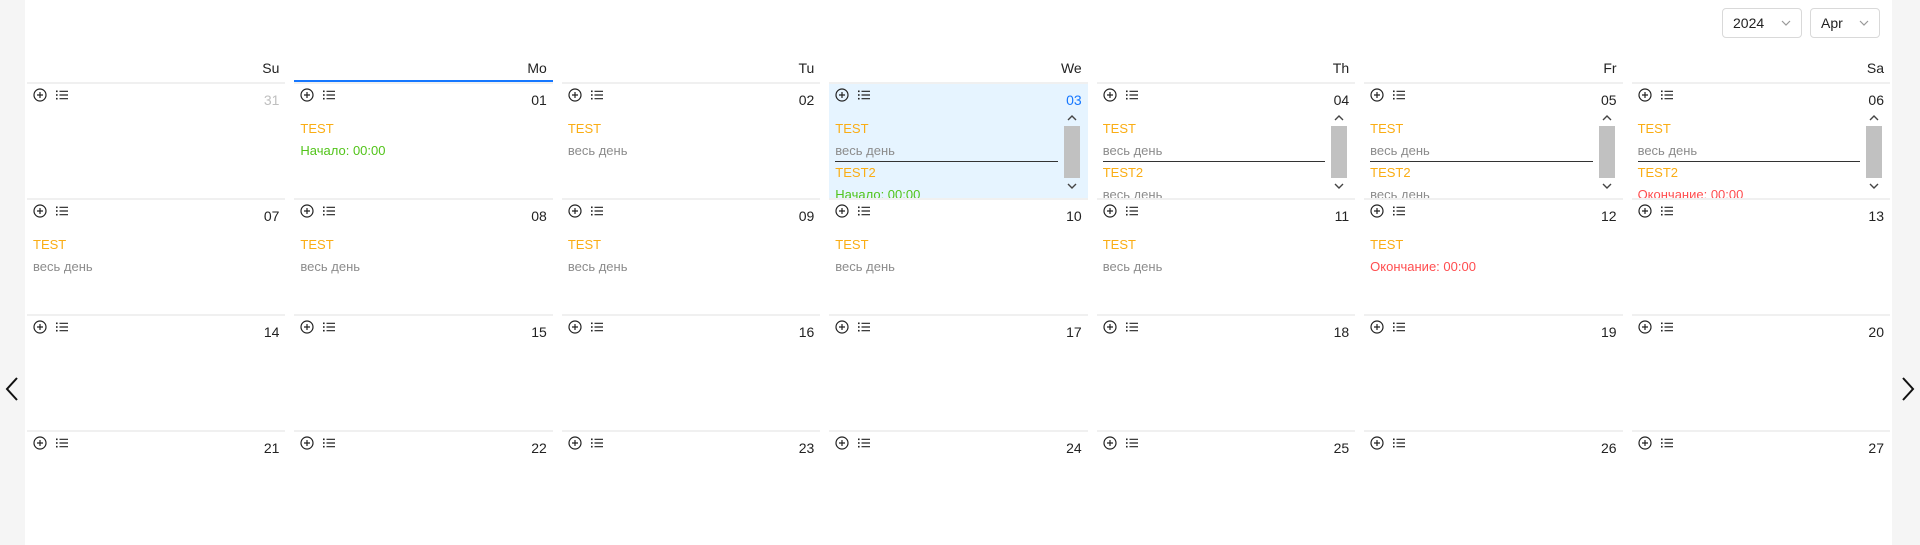  Describe the element at coordinates (1760, 487) in the screenshot. I see `day-cell: 27` at that location.